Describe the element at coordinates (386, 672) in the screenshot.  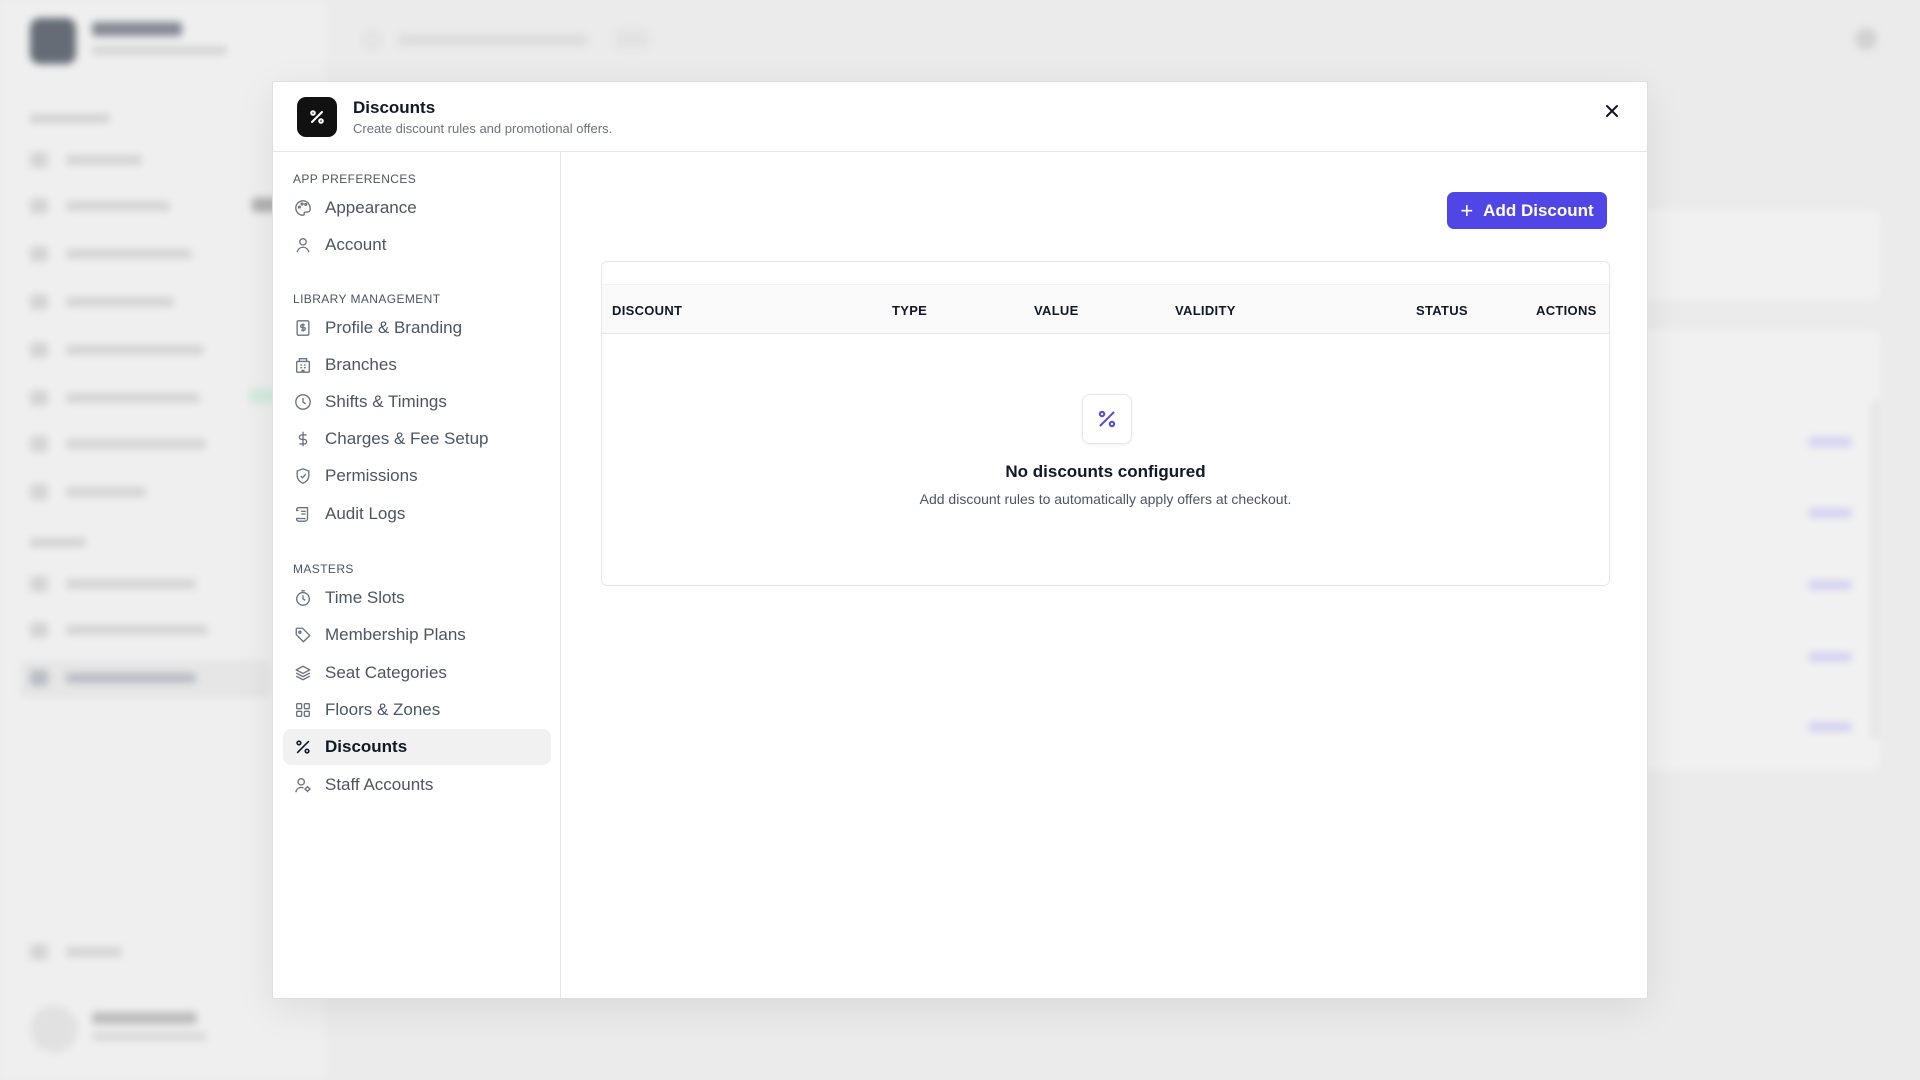
I see `nav-item-label: Seat Categories` at that location.